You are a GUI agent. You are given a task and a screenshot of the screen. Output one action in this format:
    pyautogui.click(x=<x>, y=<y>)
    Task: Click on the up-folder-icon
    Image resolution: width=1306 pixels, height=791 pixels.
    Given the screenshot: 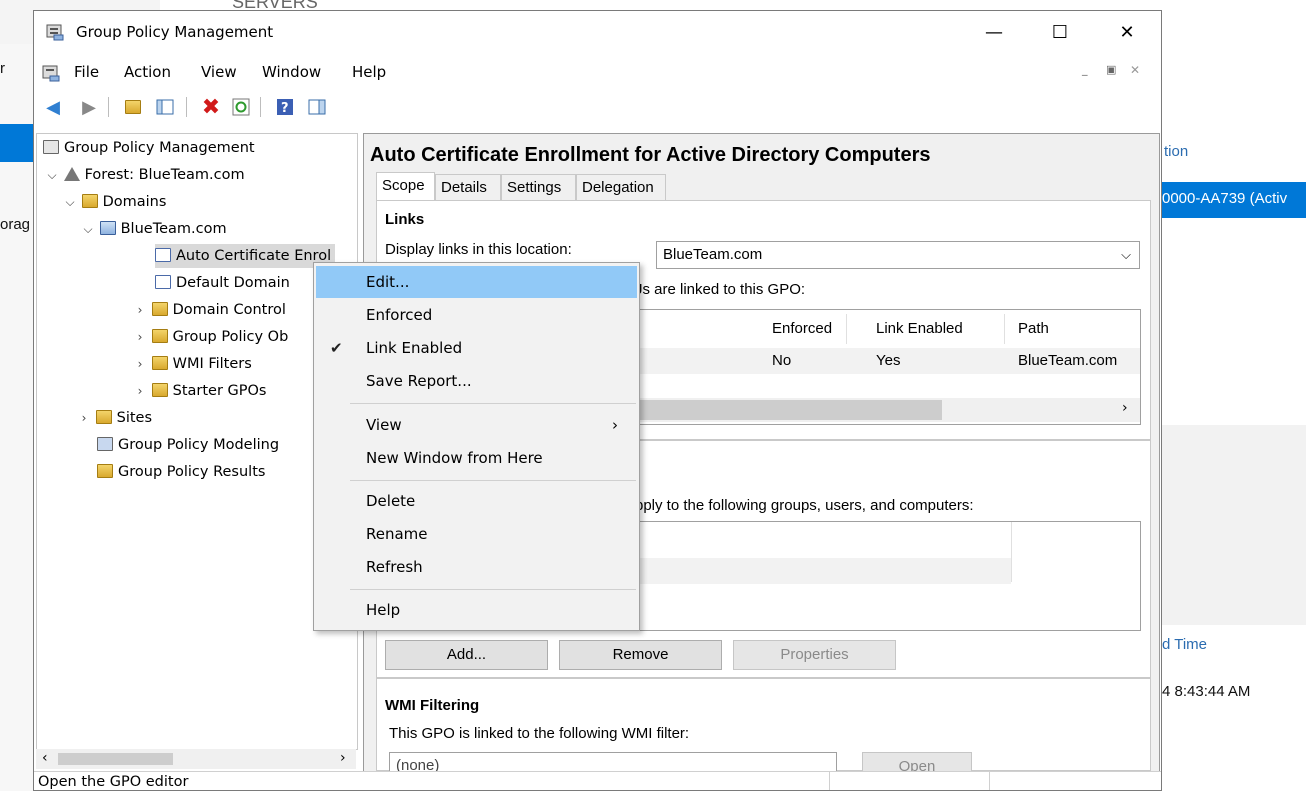 What is the action you would take?
    pyautogui.click(x=133, y=107)
    